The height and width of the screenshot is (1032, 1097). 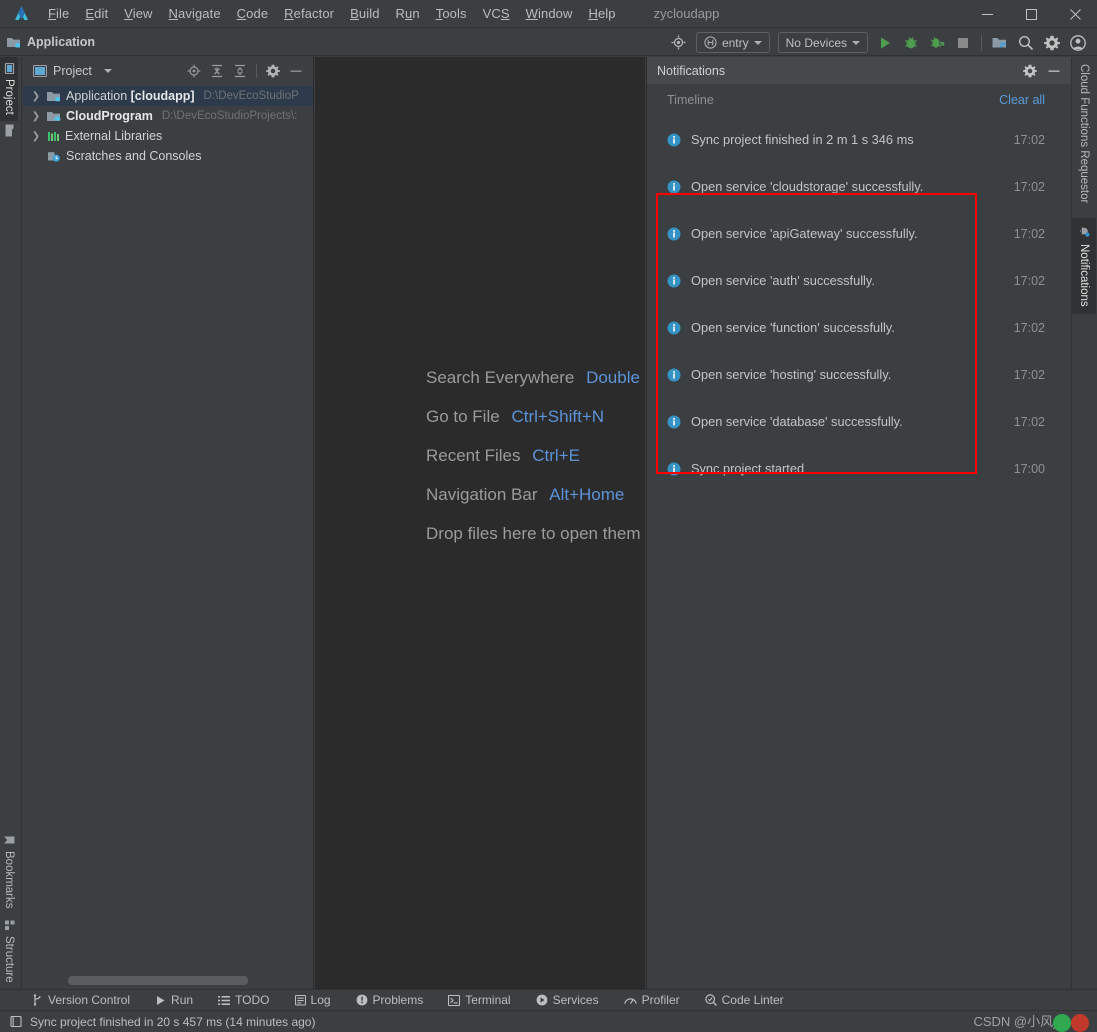 What do you see at coordinates (229, 116) in the screenshot?
I see `tree-node-path: D:\DevEcoStudioProjects\:` at bounding box center [229, 116].